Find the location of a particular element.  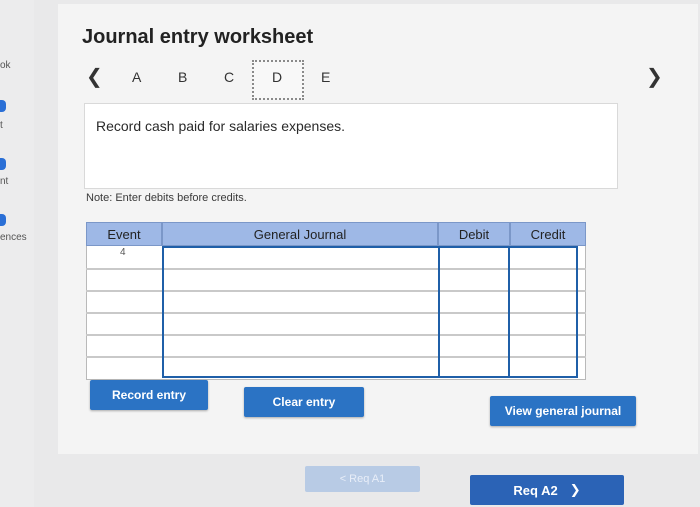

debit-column-border is located at coordinates (439, 312).